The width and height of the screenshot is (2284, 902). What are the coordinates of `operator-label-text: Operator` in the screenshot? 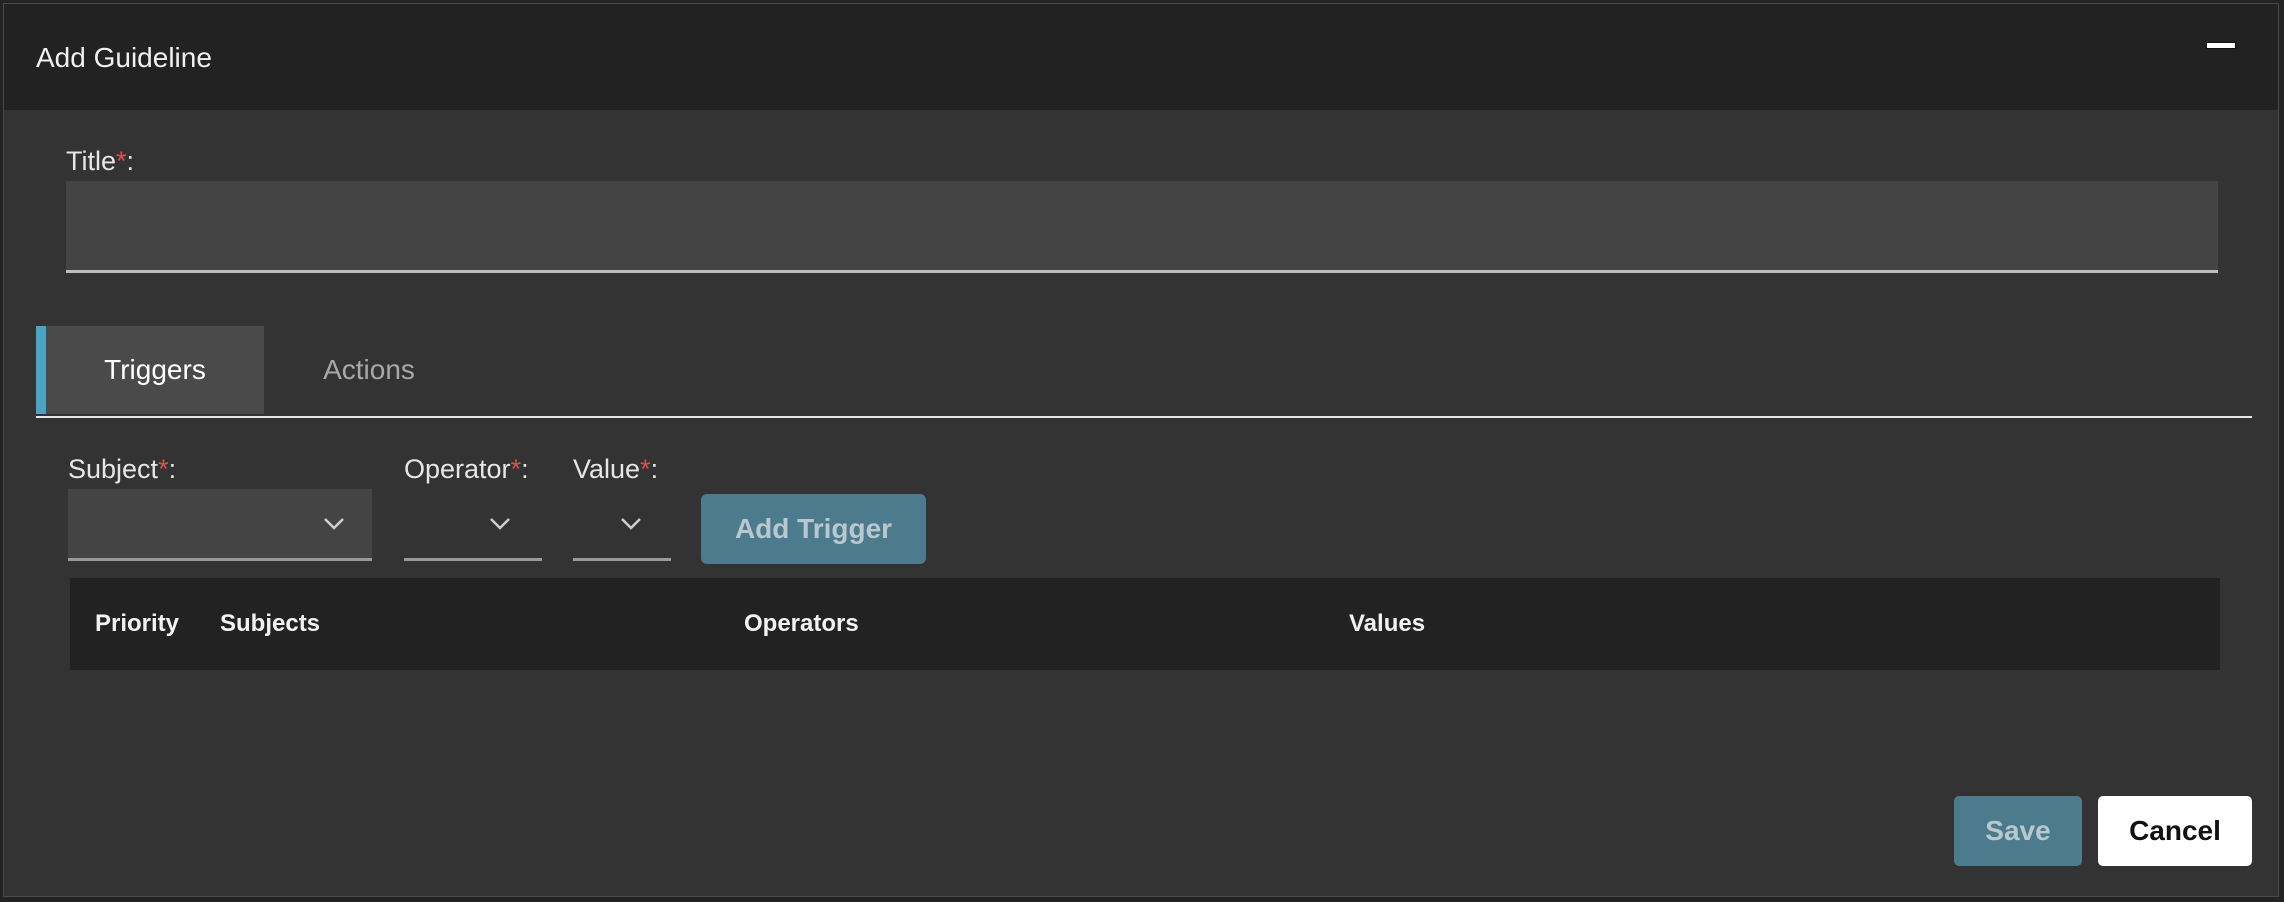 It's located at (457, 469).